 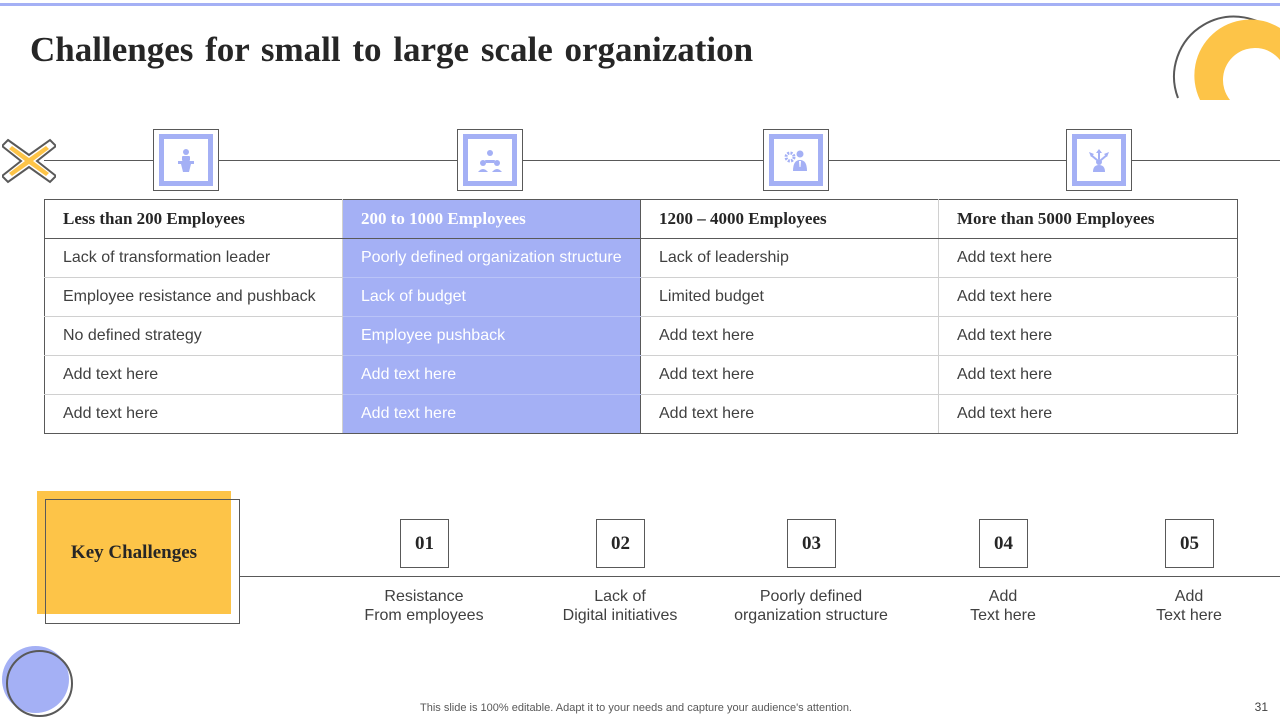 What do you see at coordinates (424, 596) in the screenshot?
I see `challenge-text-line1: Resistance` at bounding box center [424, 596].